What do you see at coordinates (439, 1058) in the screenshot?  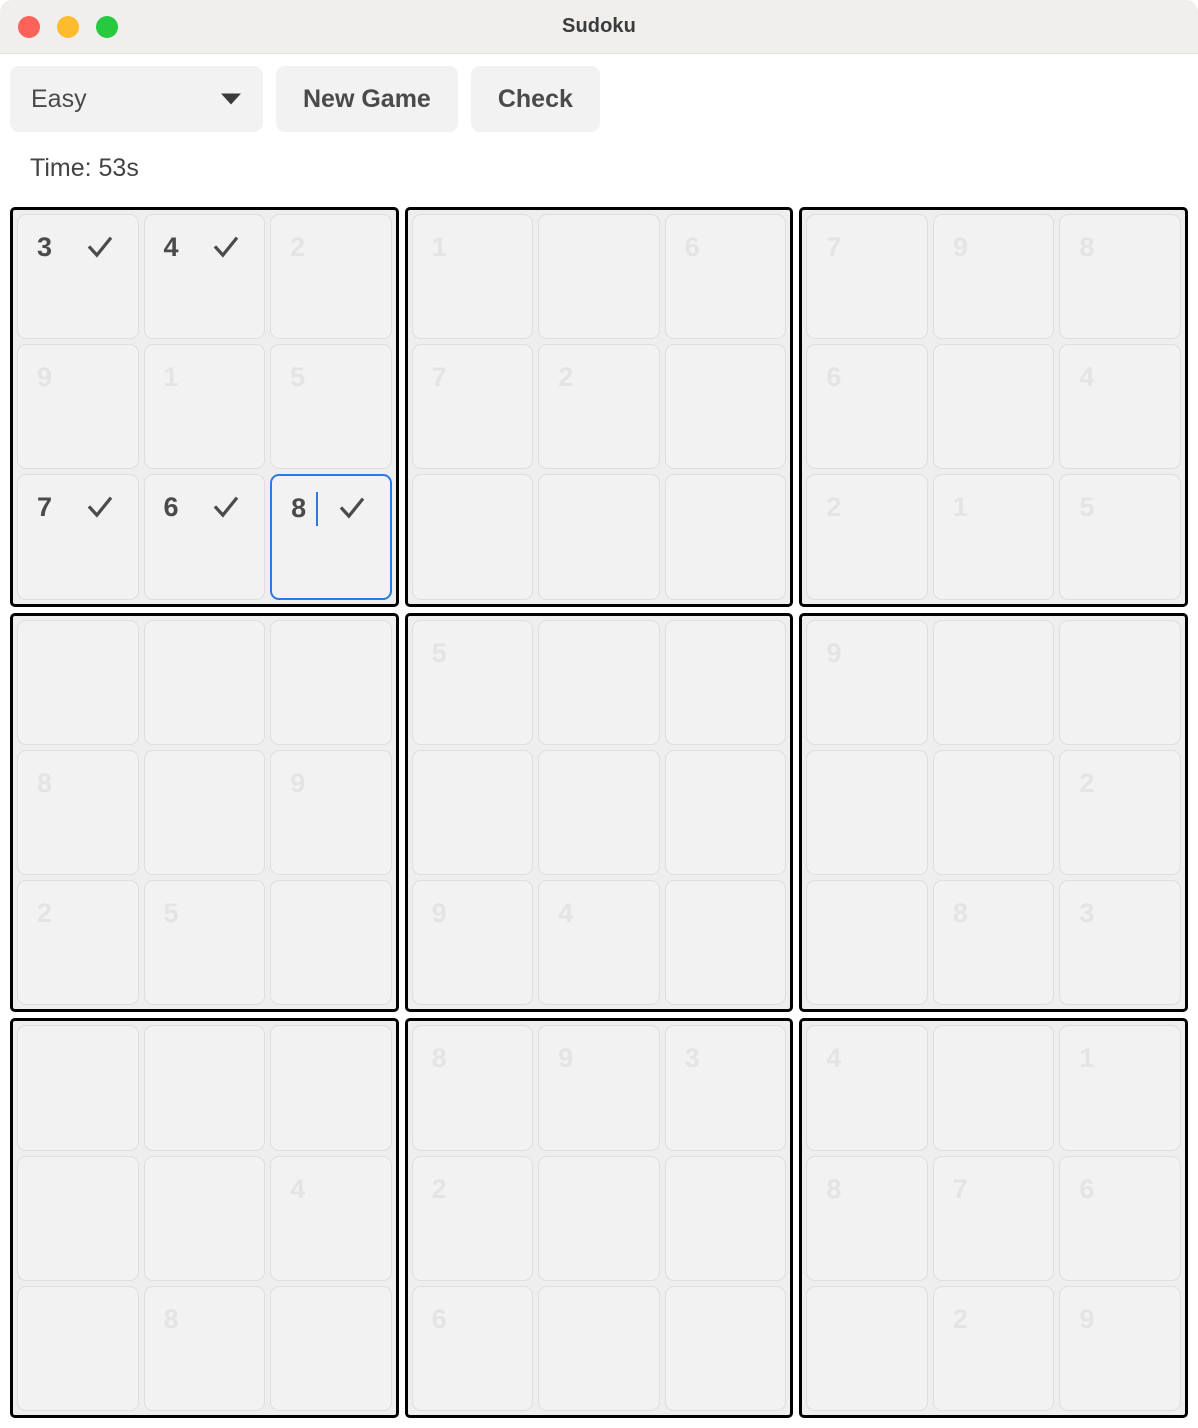 I see `cell-hint-value: 8` at bounding box center [439, 1058].